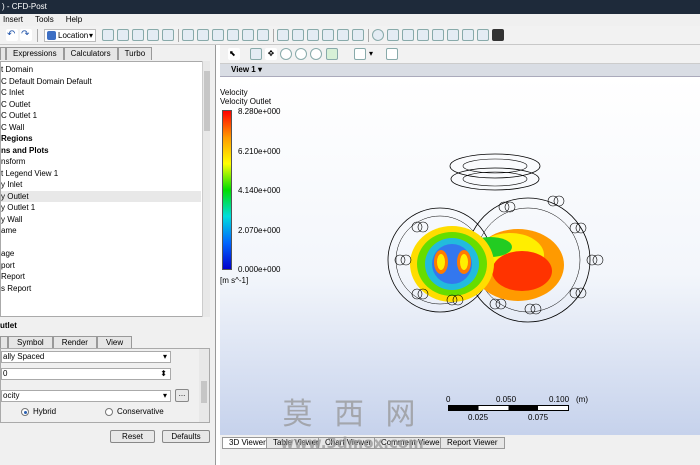 This screenshot has height=465, width=700. Describe the element at coordinates (12, 35) in the screenshot. I see `undo-icon: ↶` at that location.